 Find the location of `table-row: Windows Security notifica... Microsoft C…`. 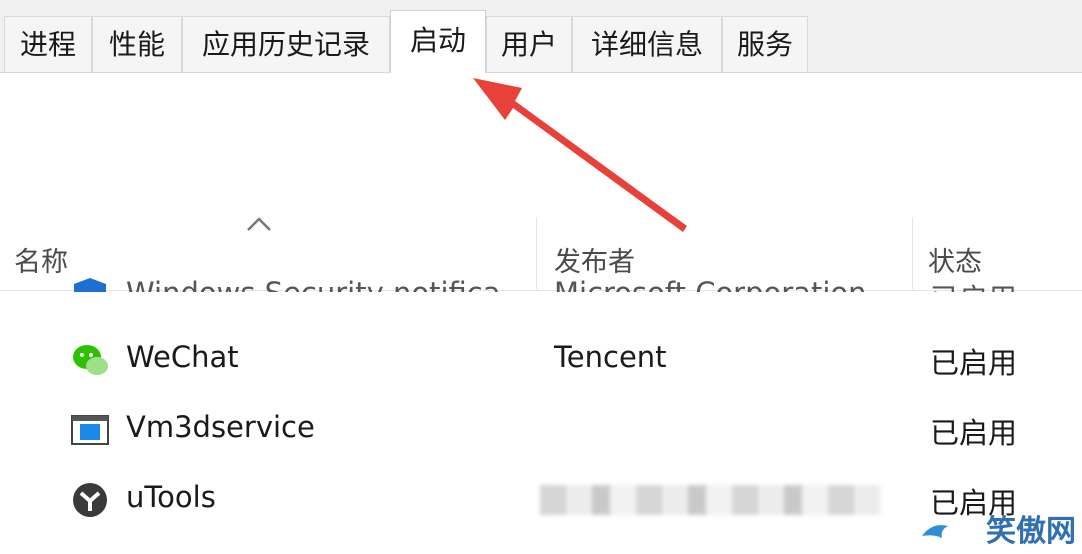

table-row: Windows Security notifica... Microsoft C… is located at coordinates (541, 277).